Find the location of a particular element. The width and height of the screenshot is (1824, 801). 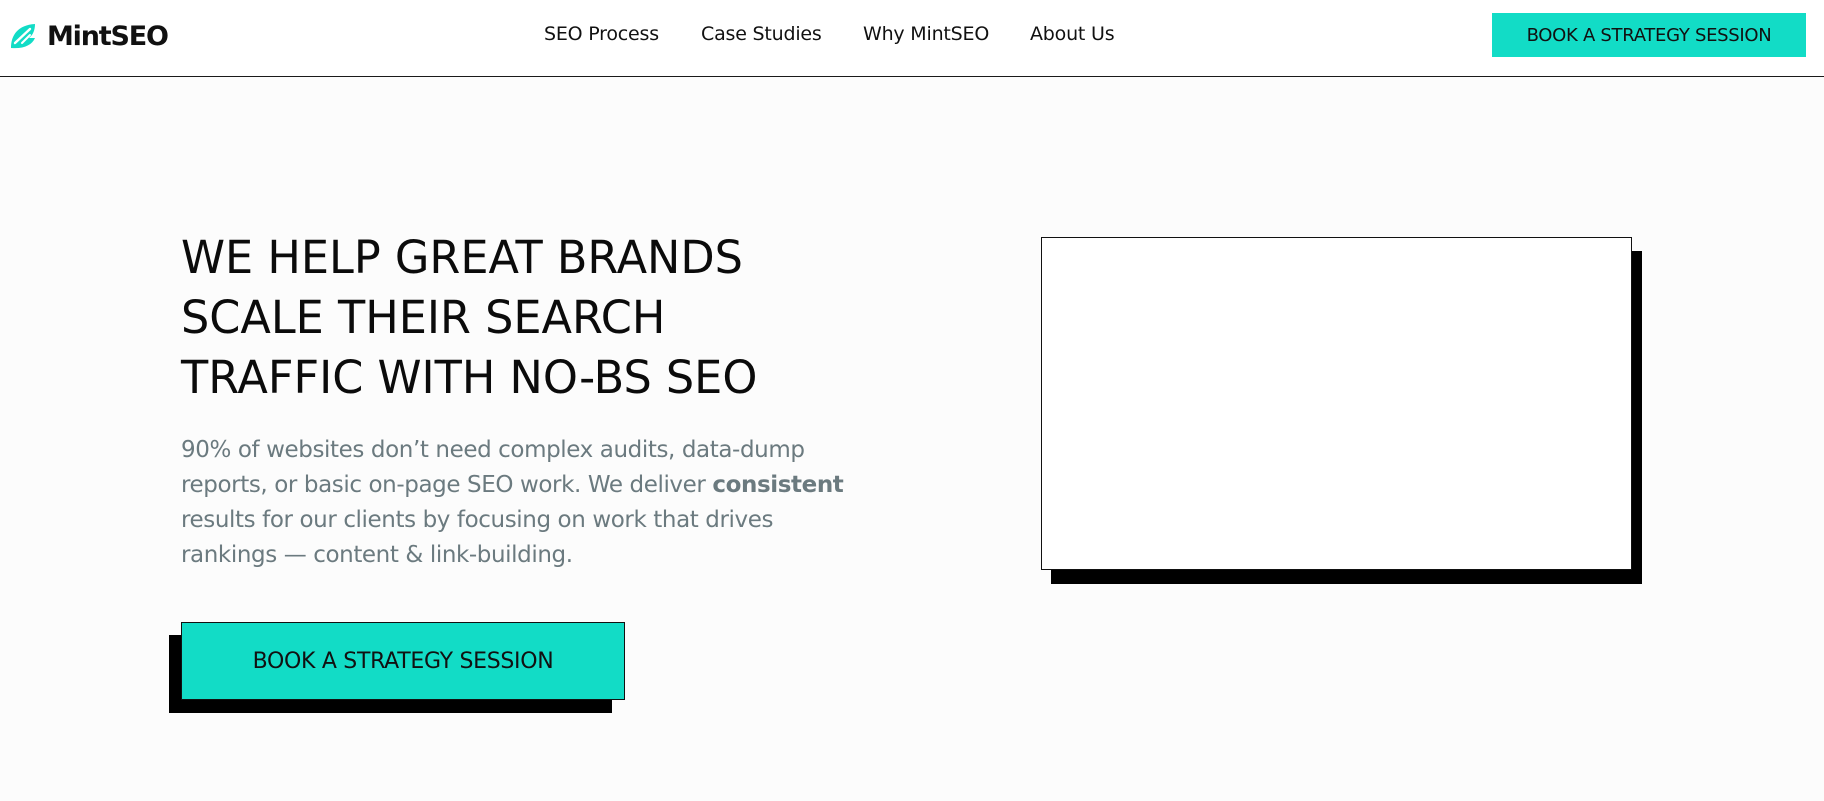

nav-item-about-us: About Us is located at coordinates (1072, 34).